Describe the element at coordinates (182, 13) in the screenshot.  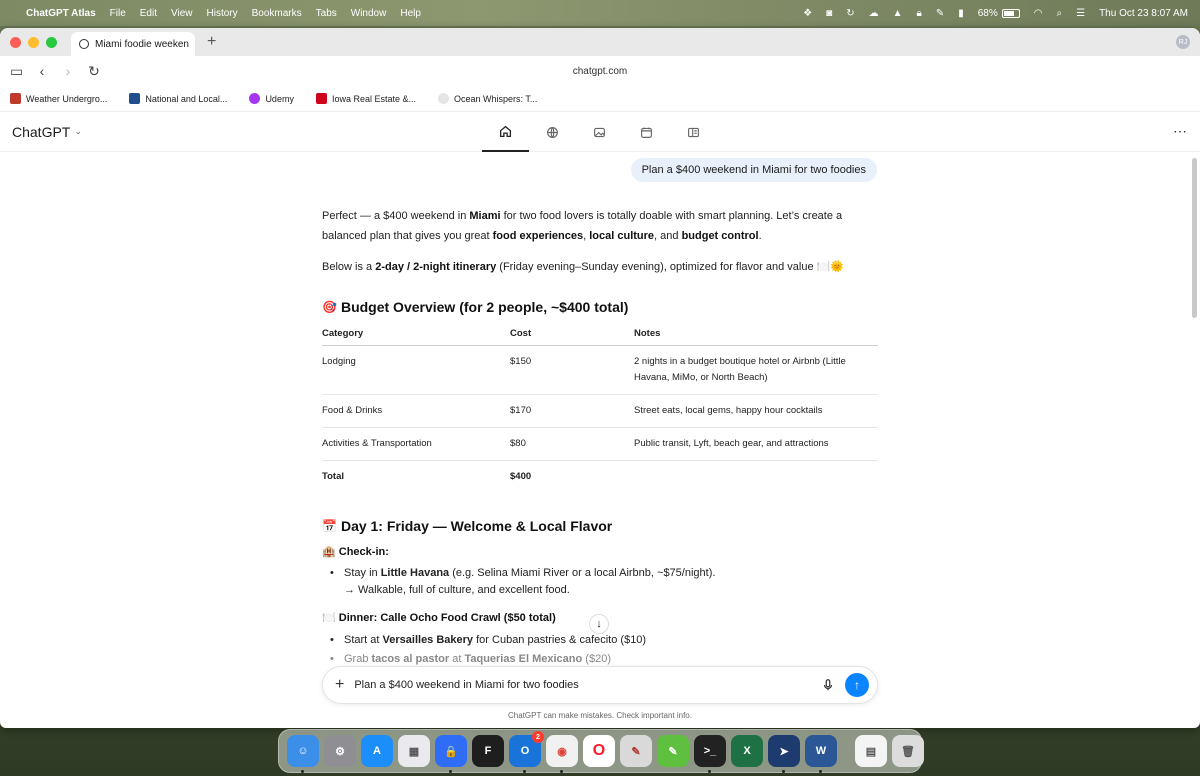
I see `menu-view: View` at that location.